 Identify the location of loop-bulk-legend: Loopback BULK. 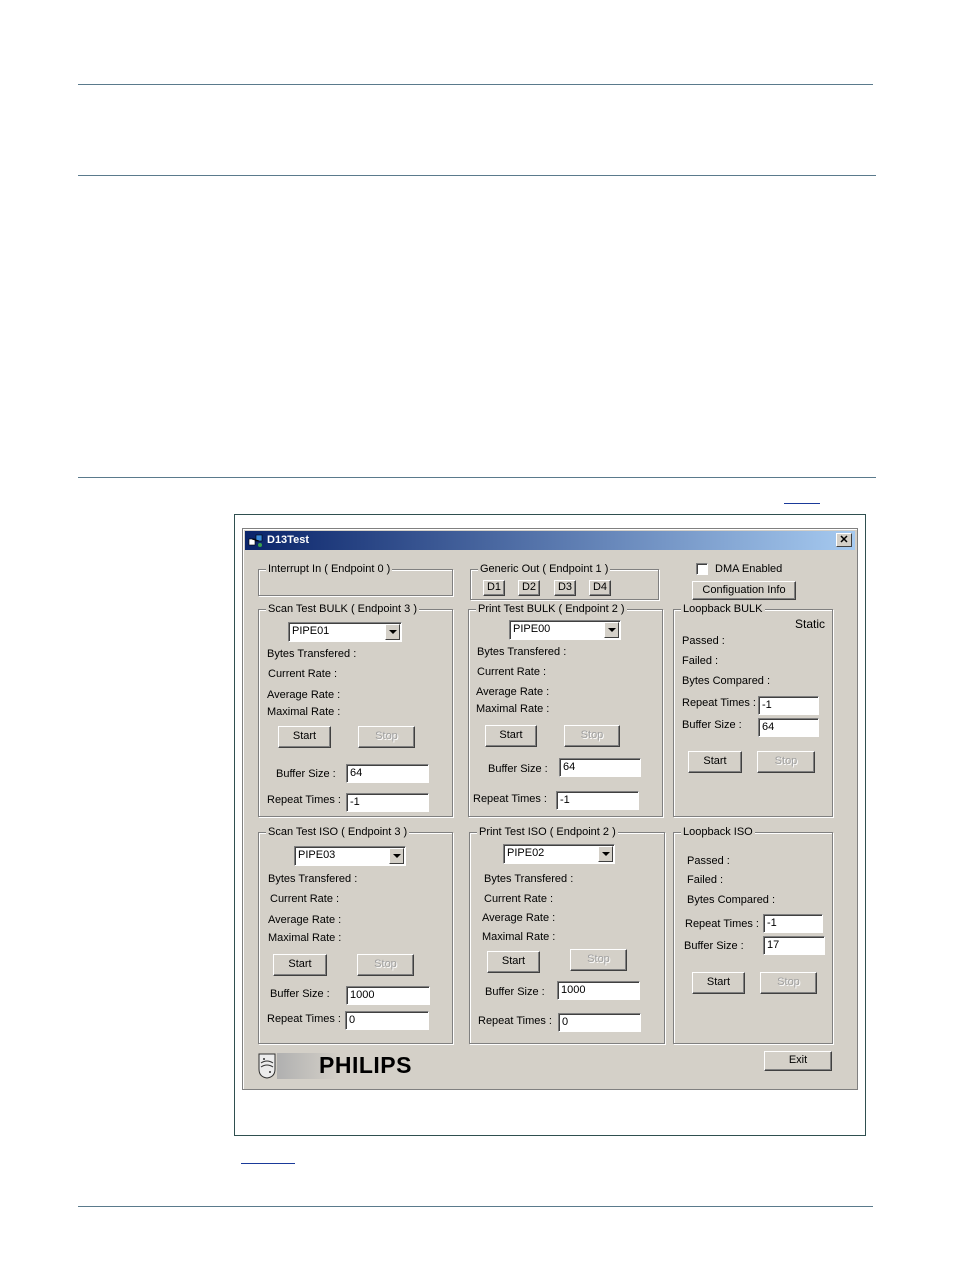
(723, 609).